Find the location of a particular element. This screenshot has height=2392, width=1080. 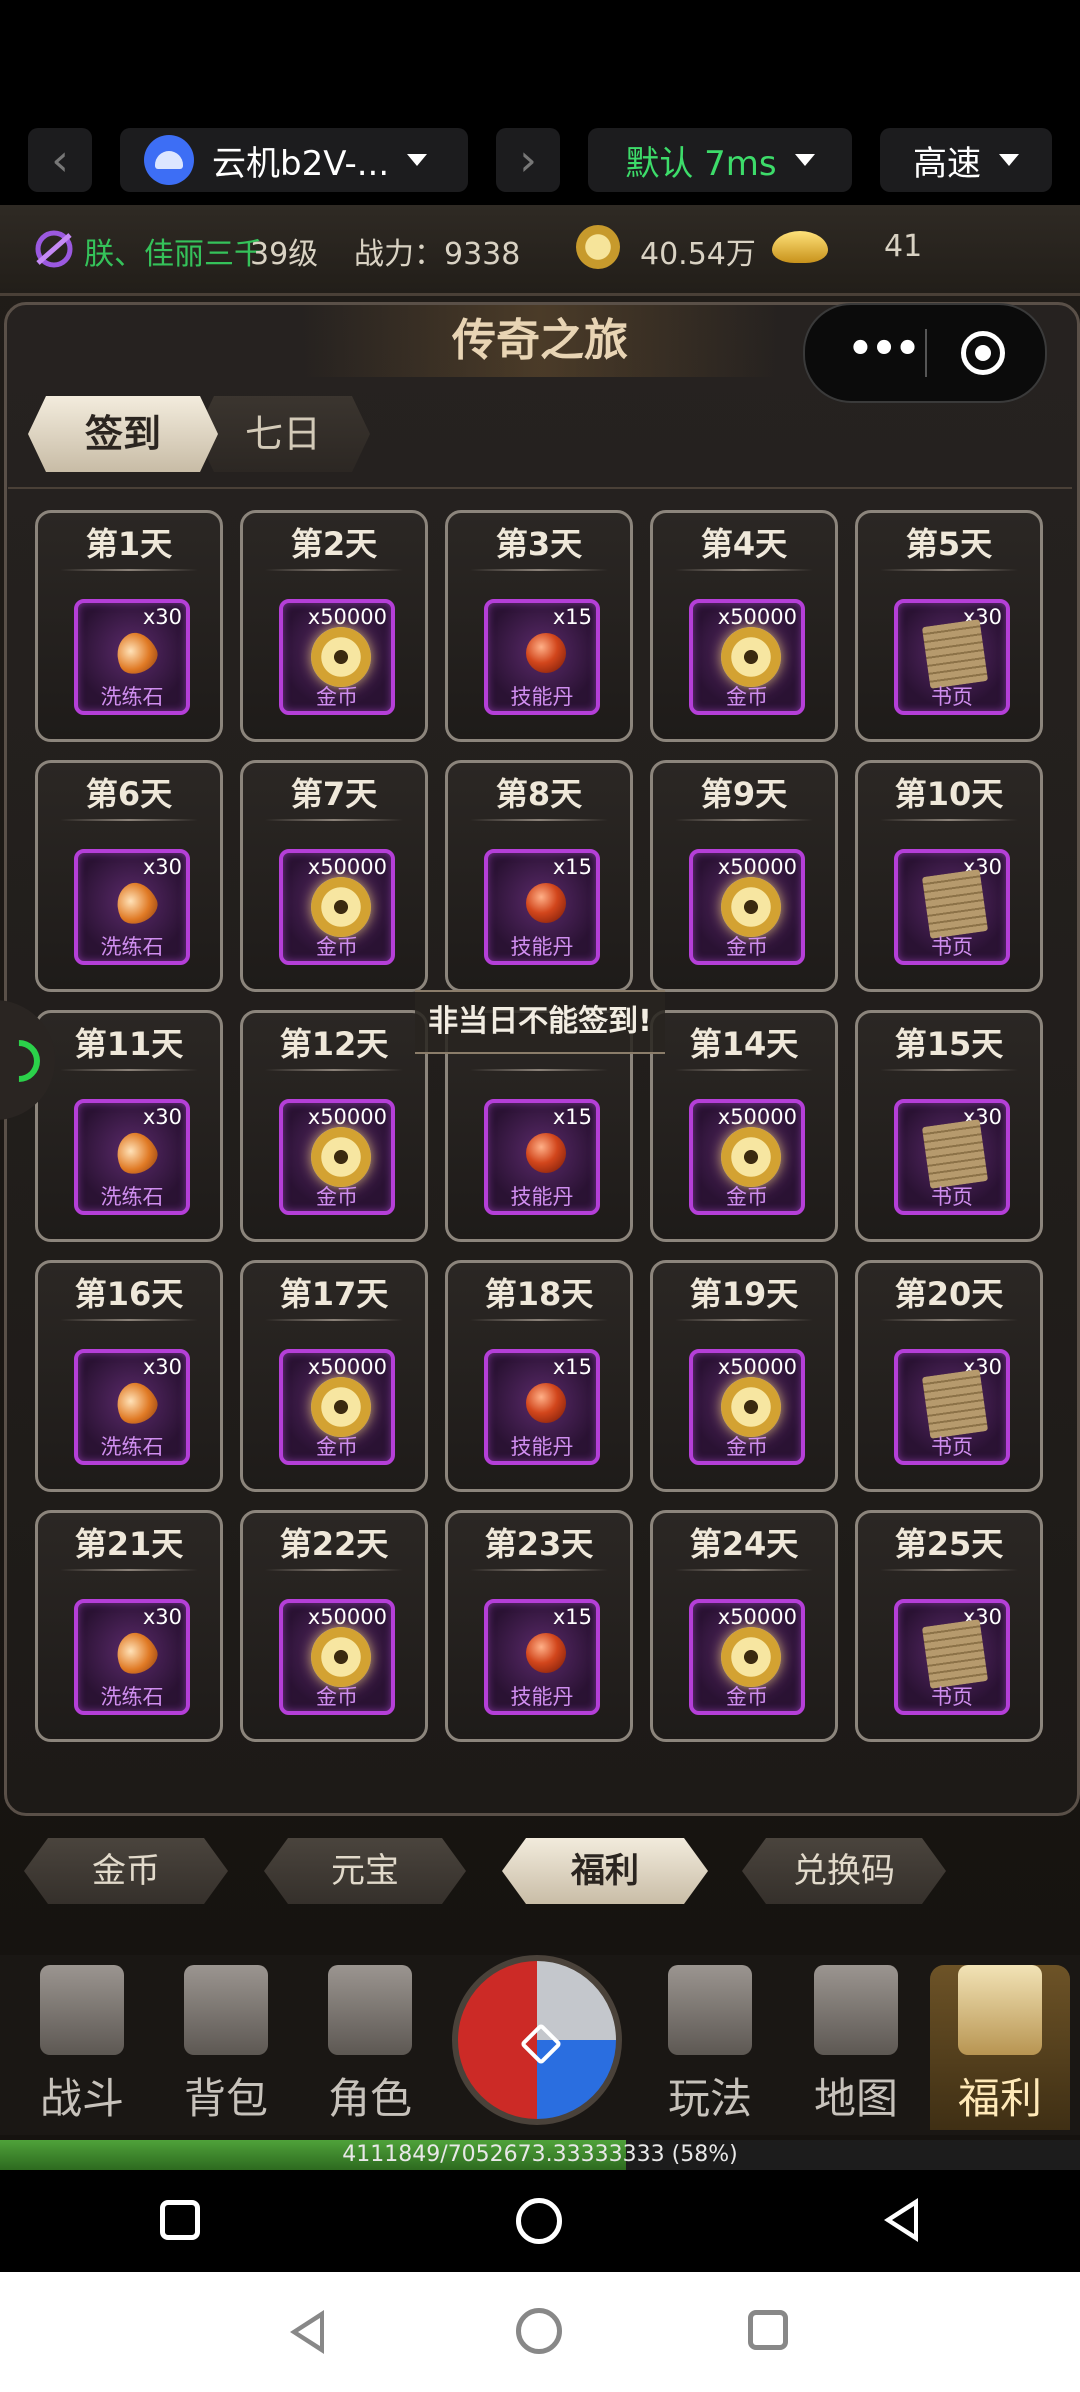

day-reward-cell: 第18天 x15 技能丹 is located at coordinates (539, 1376).